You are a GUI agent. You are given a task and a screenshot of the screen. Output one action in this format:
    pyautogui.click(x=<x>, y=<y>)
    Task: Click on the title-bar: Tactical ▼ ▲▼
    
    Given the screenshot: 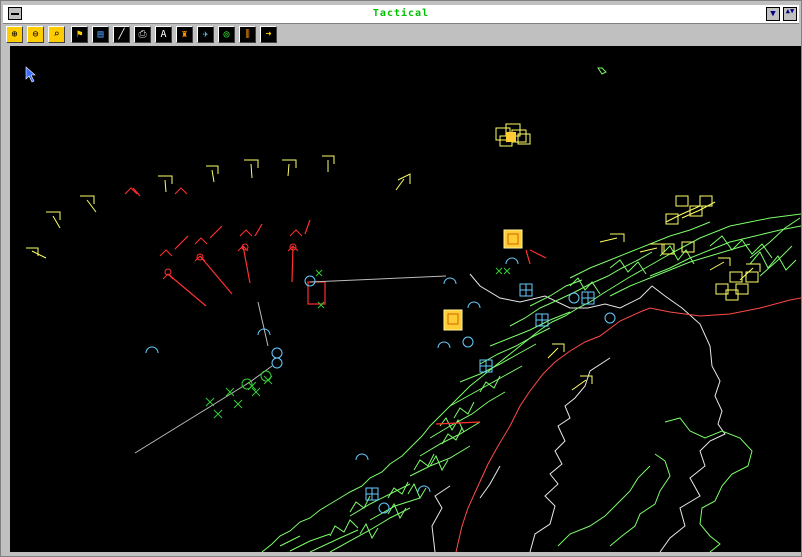 What is the action you would take?
    pyautogui.click(x=401, y=14)
    